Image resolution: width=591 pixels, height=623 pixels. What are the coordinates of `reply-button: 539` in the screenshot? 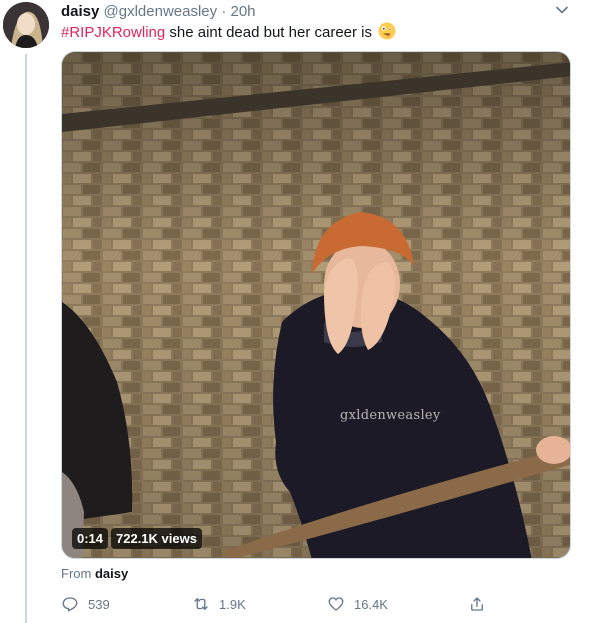 It's located at (85, 604).